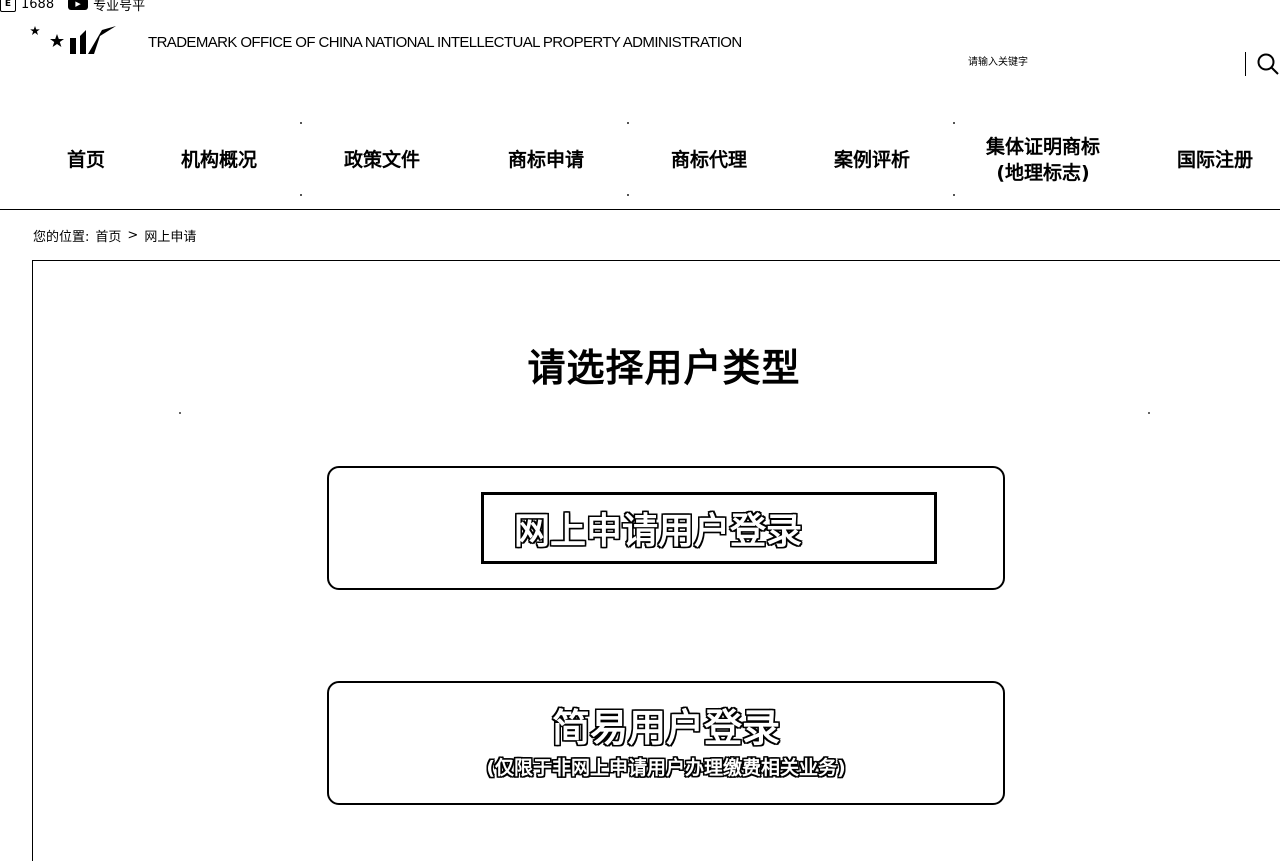 The height and width of the screenshot is (861, 1280). I want to click on nav-label: 集体证明商标, so click(1042, 147).